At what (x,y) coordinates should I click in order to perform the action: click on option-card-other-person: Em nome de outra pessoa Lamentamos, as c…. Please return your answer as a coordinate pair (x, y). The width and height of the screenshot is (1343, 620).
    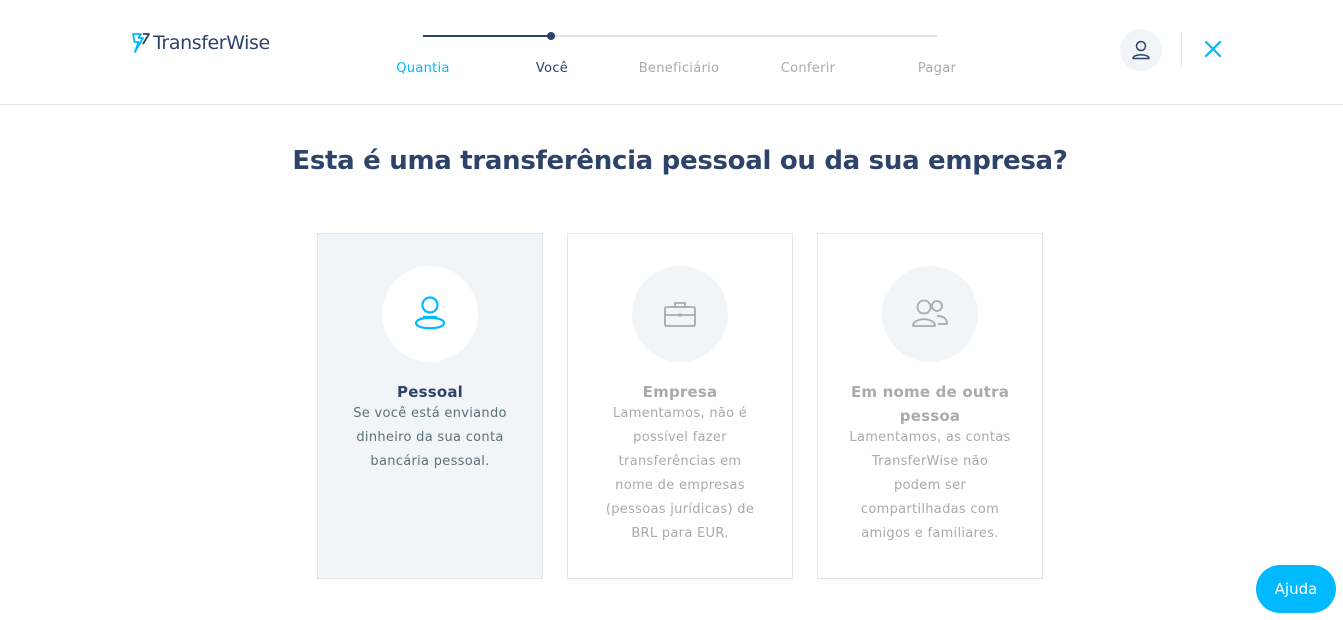
    Looking at the image, I should click on (930, 406).